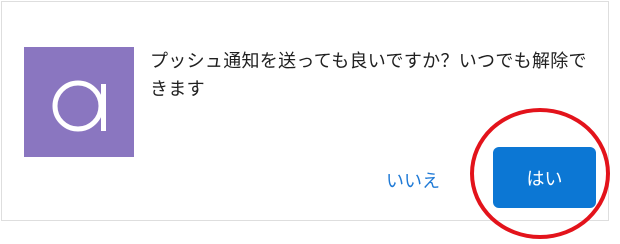 Image resolution: width=620 pixels, height=244 pixels. Describe the element at coordinates (79, 106) in the screenshot. I see `letter-a-icon` at that location.